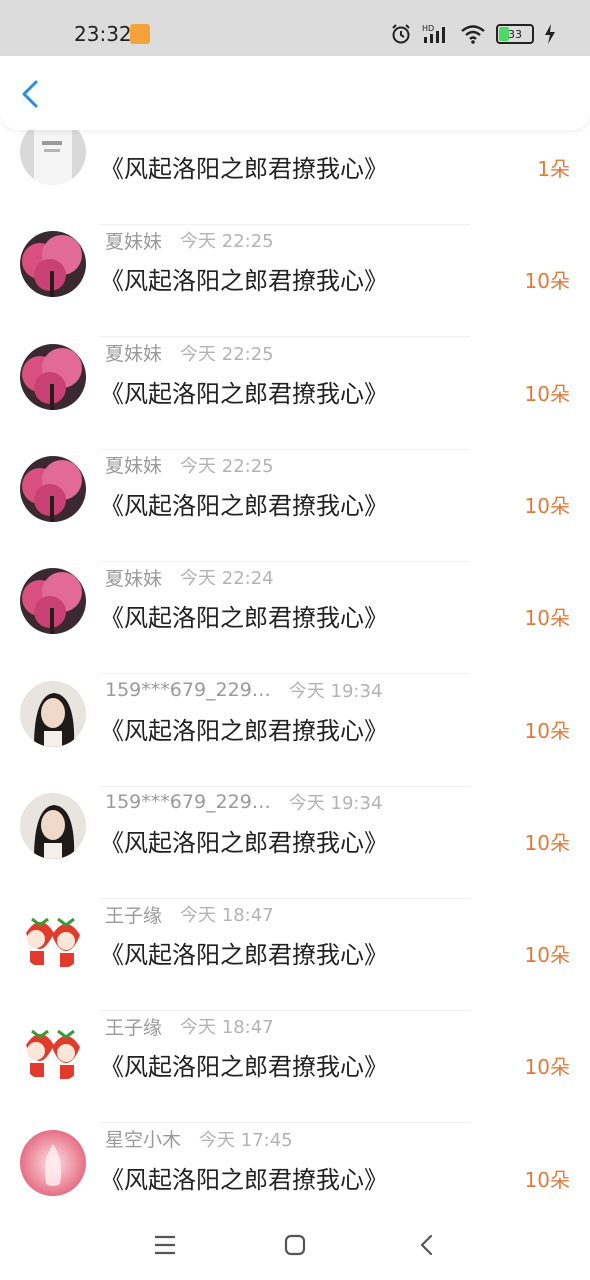 Image resolution: width=590 pixels, height=1280 pixels. I want to click on status-time: 23:32, so click(103, 34).